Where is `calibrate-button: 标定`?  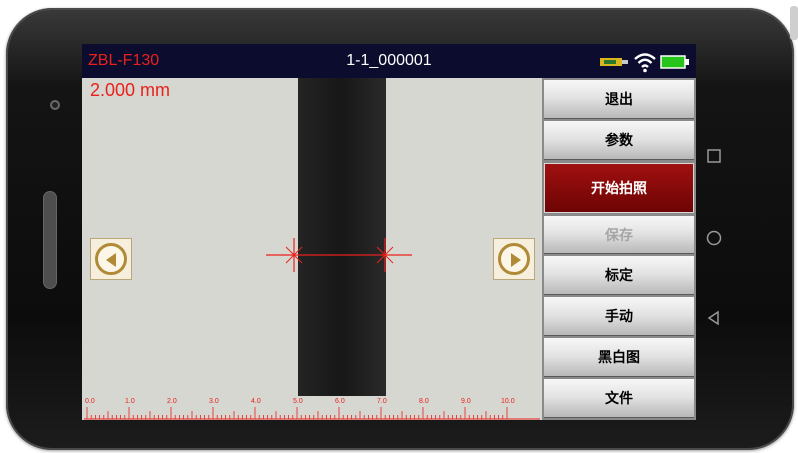
calibrate-button: 标定 is located at coordinates (619, 275).